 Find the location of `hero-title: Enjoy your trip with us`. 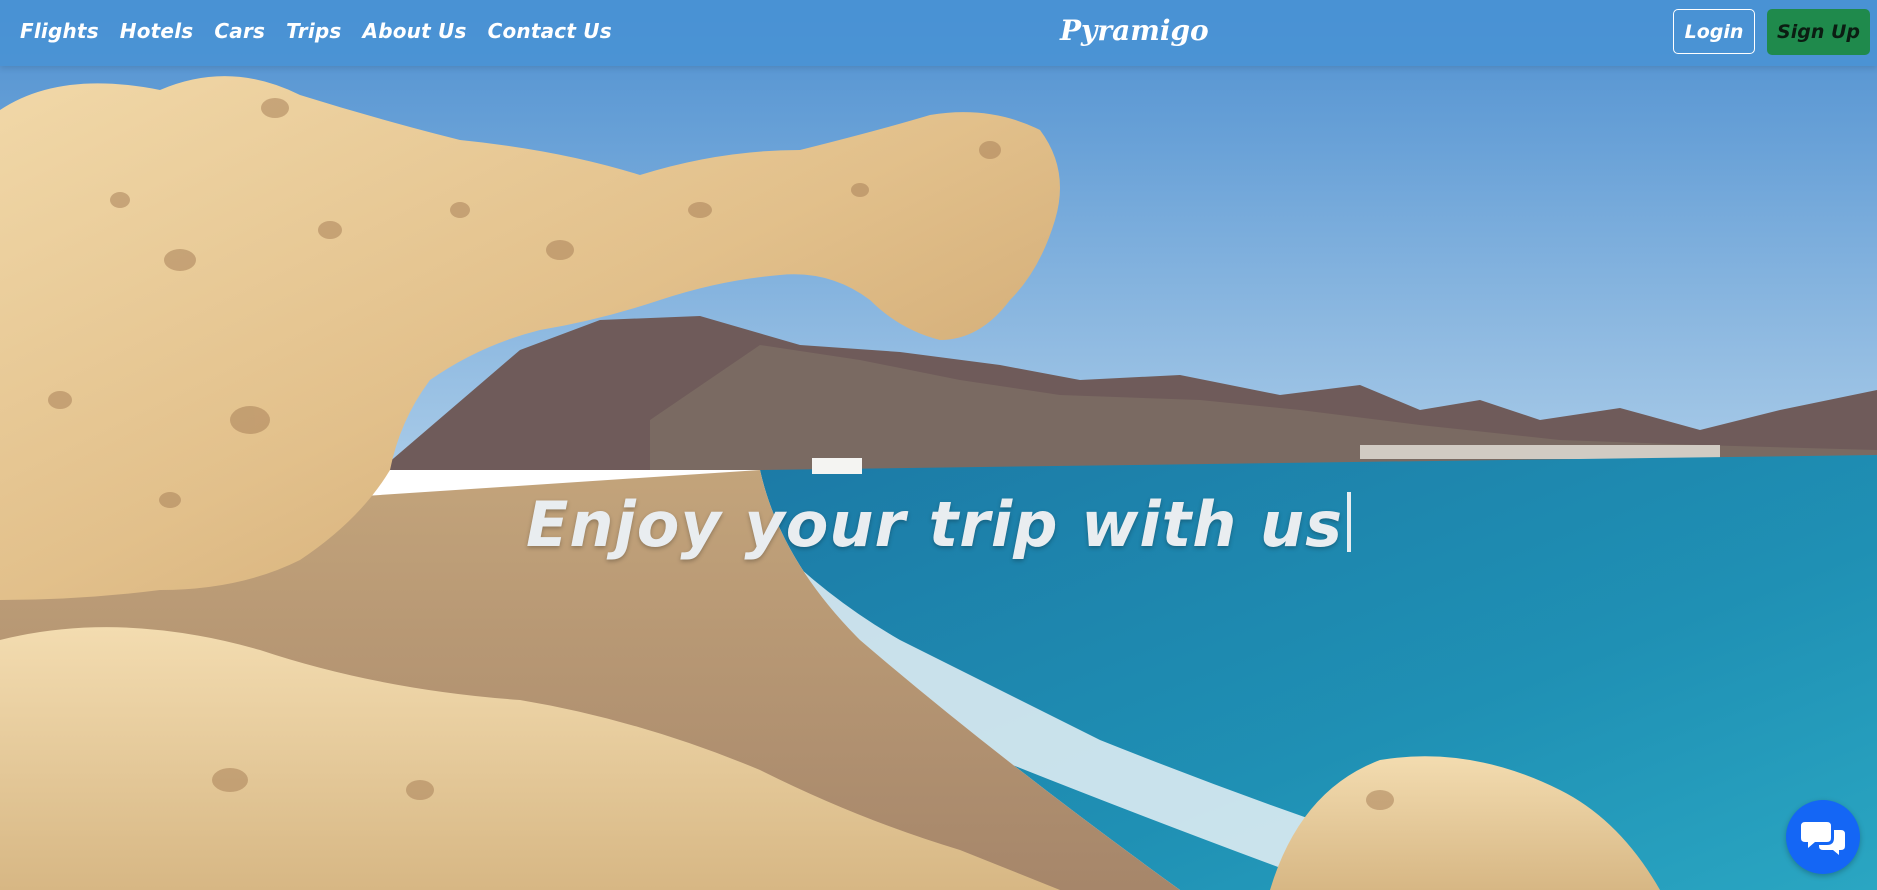

hero-title: Enjoy your trip with us is located at coordinates (938, 524).